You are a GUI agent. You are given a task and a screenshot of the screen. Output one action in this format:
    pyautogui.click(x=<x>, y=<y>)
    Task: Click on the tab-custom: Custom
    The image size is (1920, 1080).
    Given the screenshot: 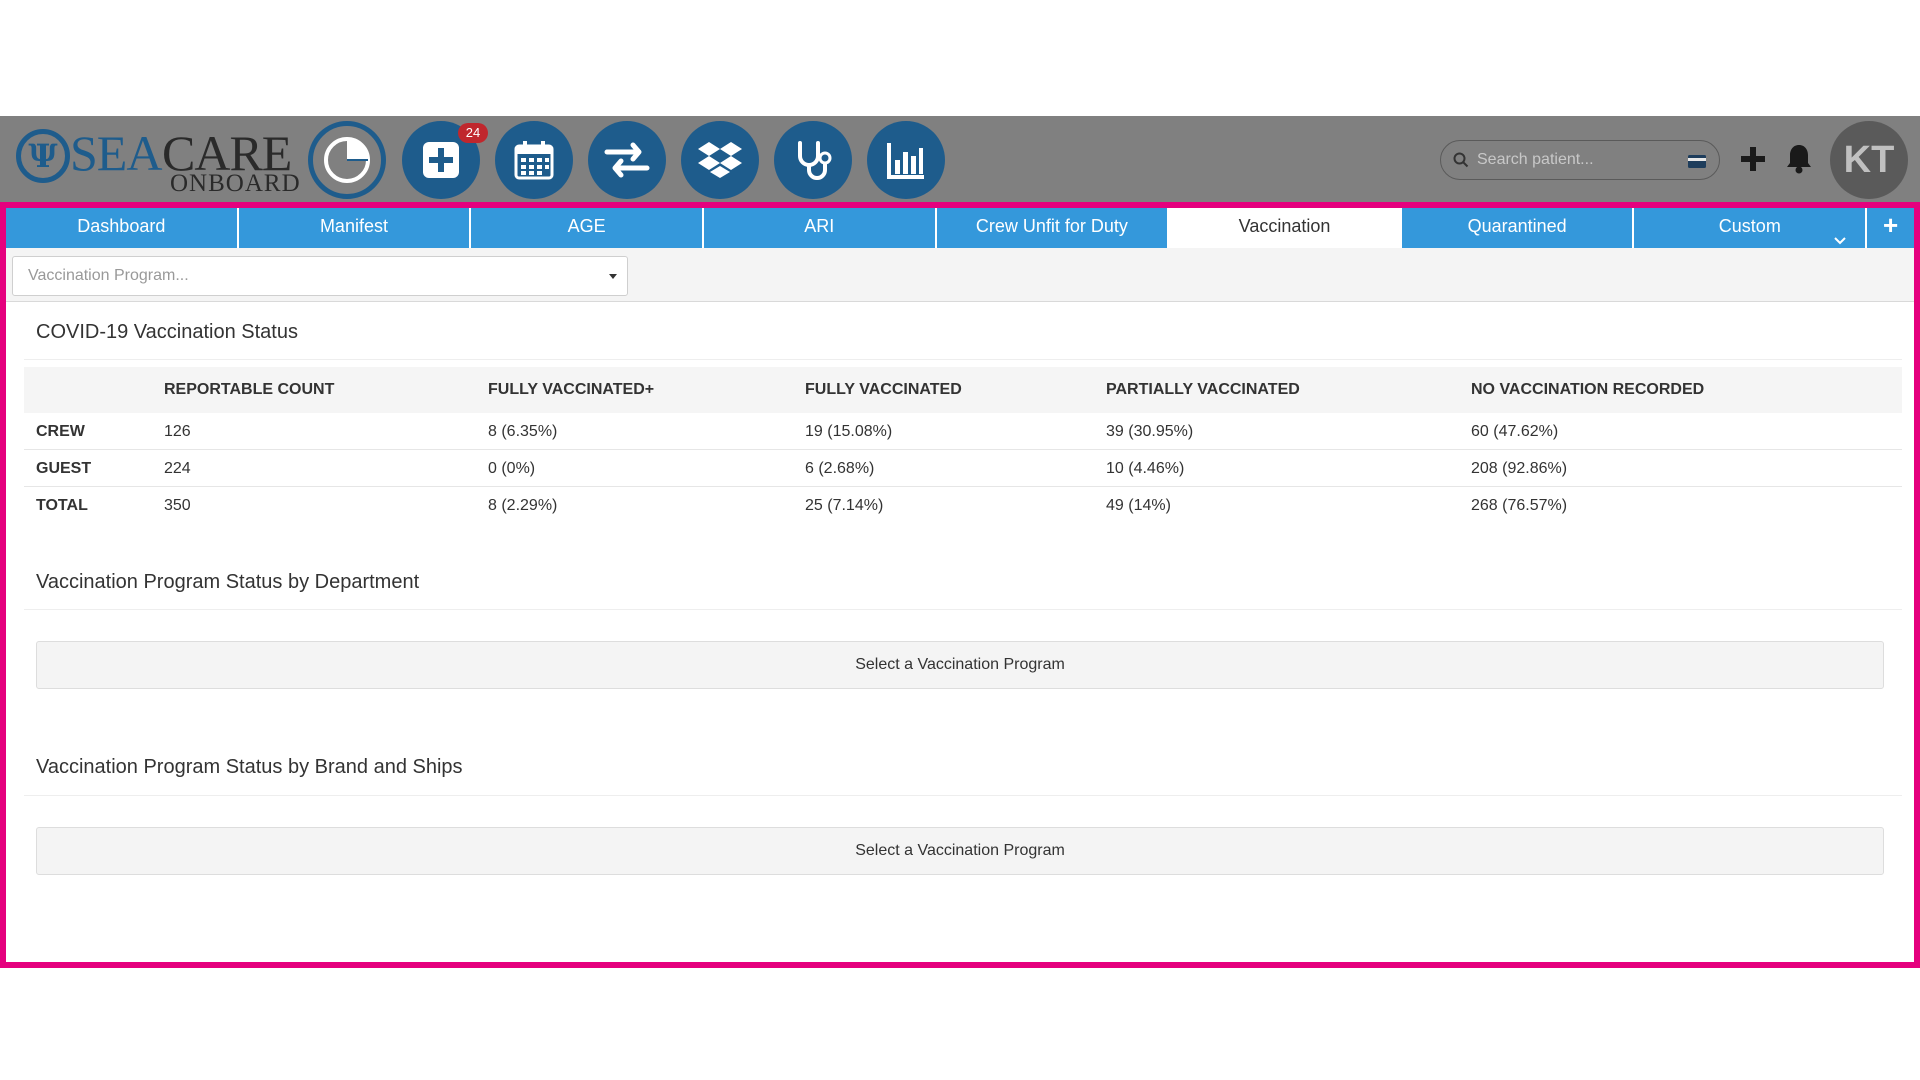 What is the action you would take?
    pyautogui.click(x=1751, y=228)
    